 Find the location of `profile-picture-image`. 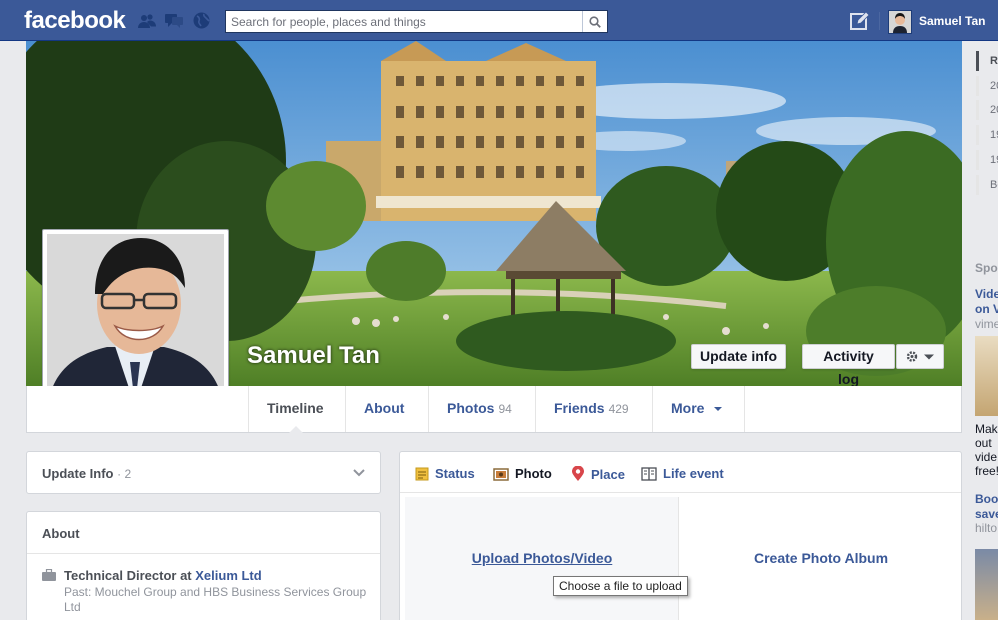

profile-picture-image is located at coordinates (135, 321).